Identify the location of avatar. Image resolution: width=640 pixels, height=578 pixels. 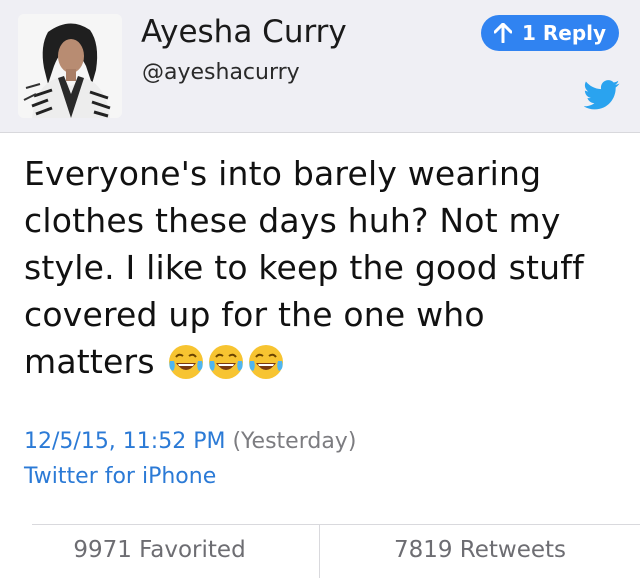
(70, 66).